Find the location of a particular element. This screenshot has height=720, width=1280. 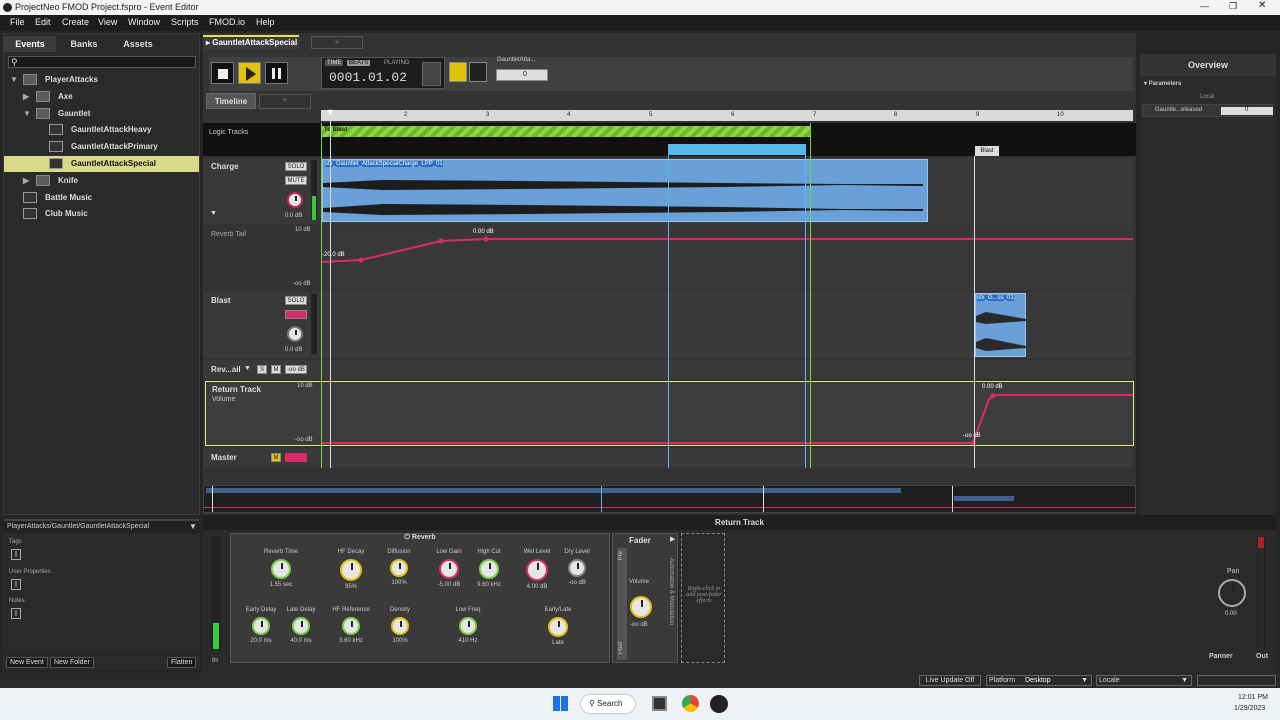

menu-help: Help is located at coordinates (265, 22).